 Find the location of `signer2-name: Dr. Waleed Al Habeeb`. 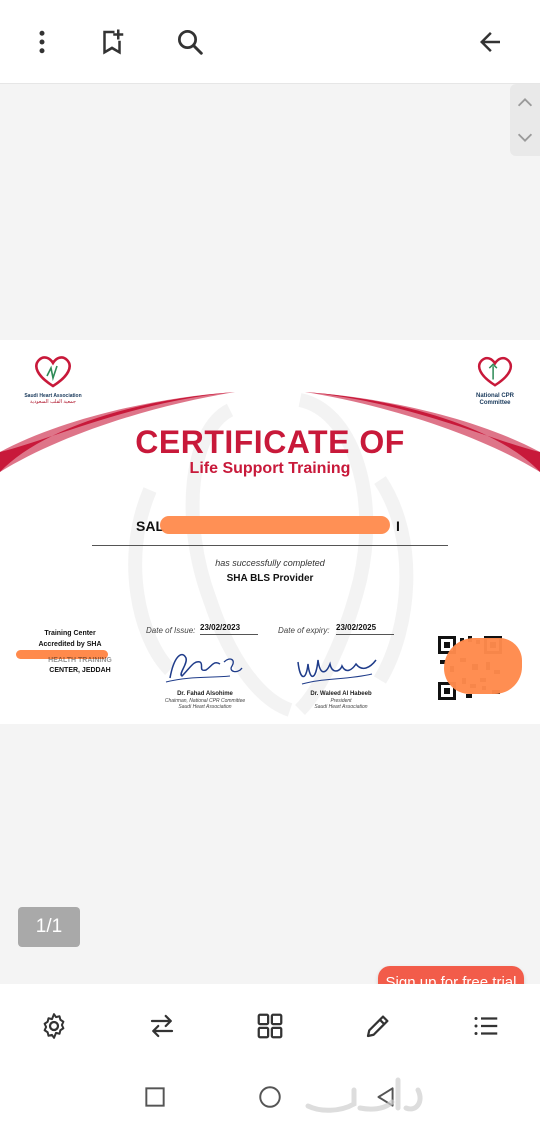

signer2-name: Dr. Waleed Al Habeeb is located at coordinates (341, 694).